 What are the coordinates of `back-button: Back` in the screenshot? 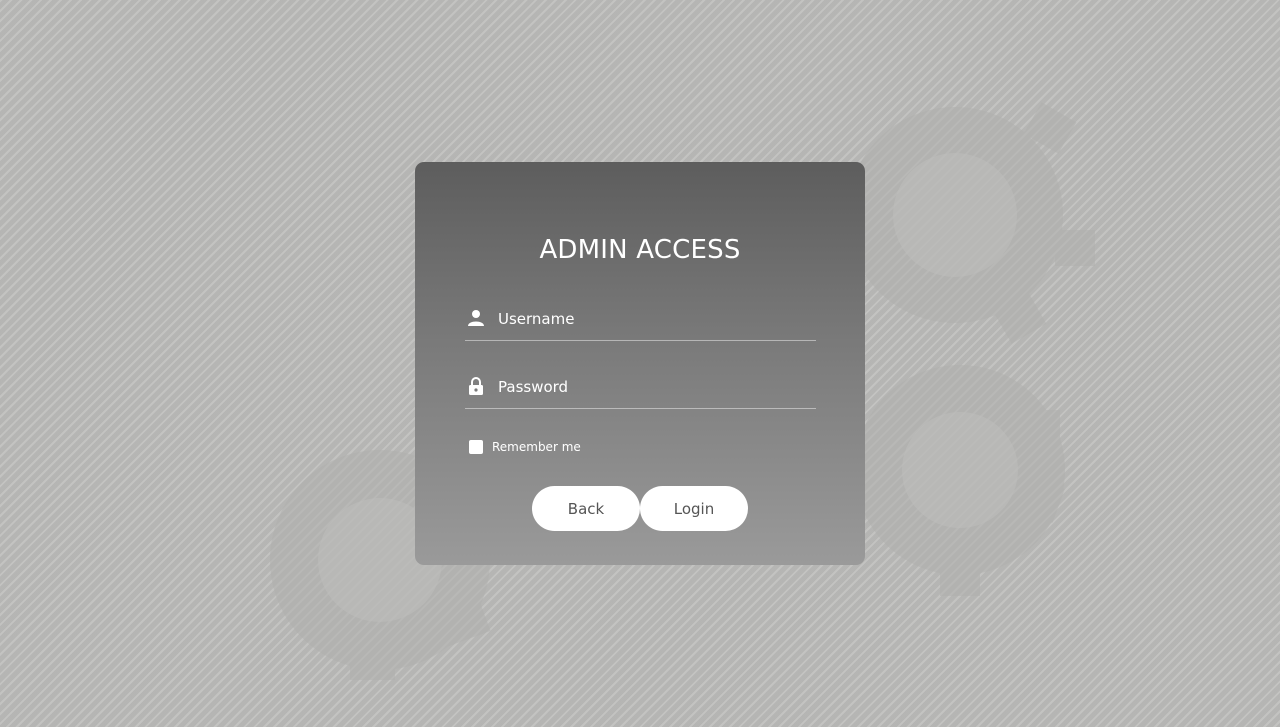 It's located at (586, 508).